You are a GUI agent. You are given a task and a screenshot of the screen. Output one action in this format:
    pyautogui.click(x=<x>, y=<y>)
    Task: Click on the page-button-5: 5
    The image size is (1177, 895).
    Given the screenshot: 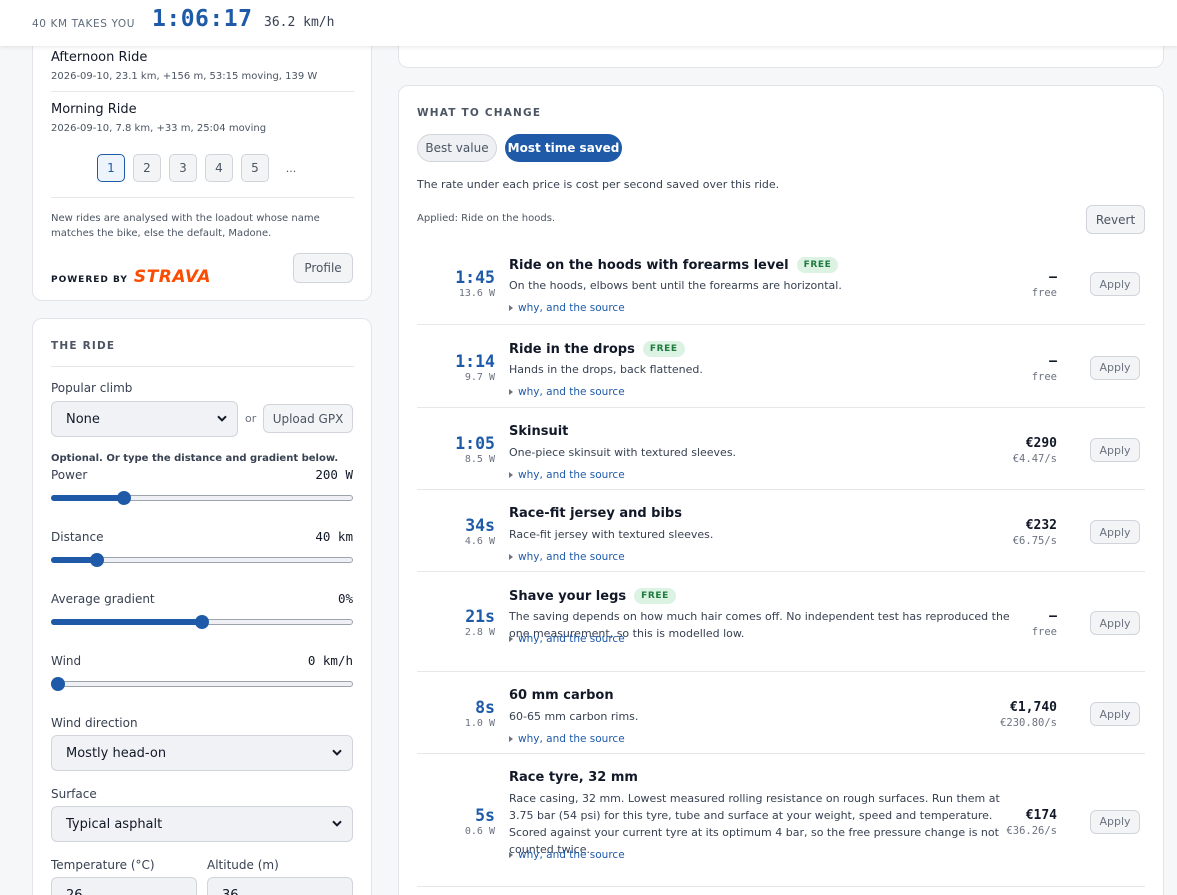 What is the action you would take?
    pyautogui.click(x=255, y=168)
    